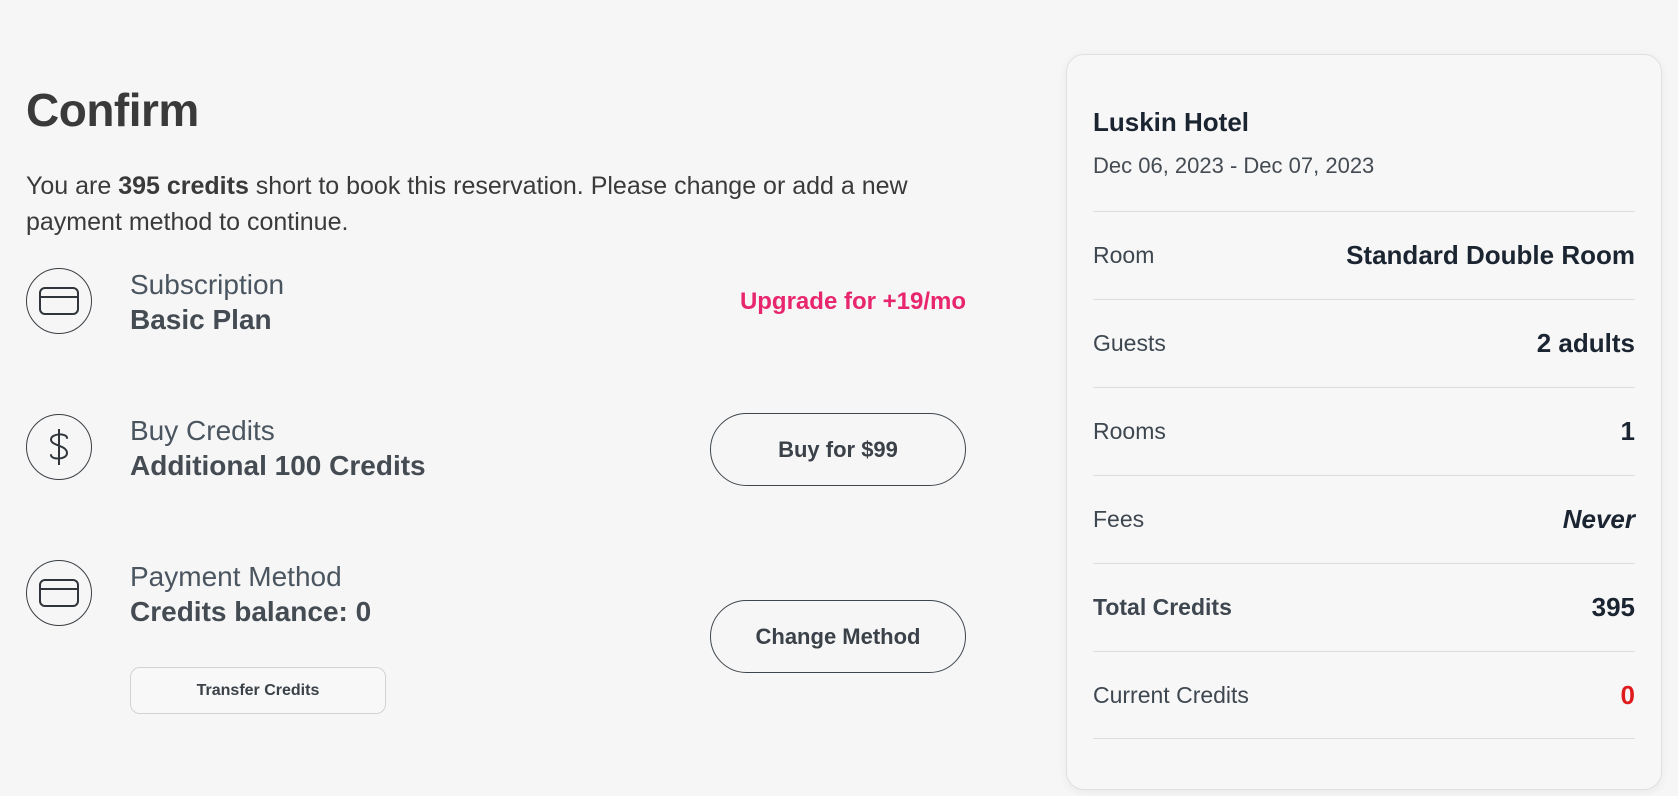 This screenshot has height=796, width=1678. What do you see at coordinates (251, 611) in the screenshot?
I see `credits-balance: Credits balance: 0` at bounding box center [251, 611].